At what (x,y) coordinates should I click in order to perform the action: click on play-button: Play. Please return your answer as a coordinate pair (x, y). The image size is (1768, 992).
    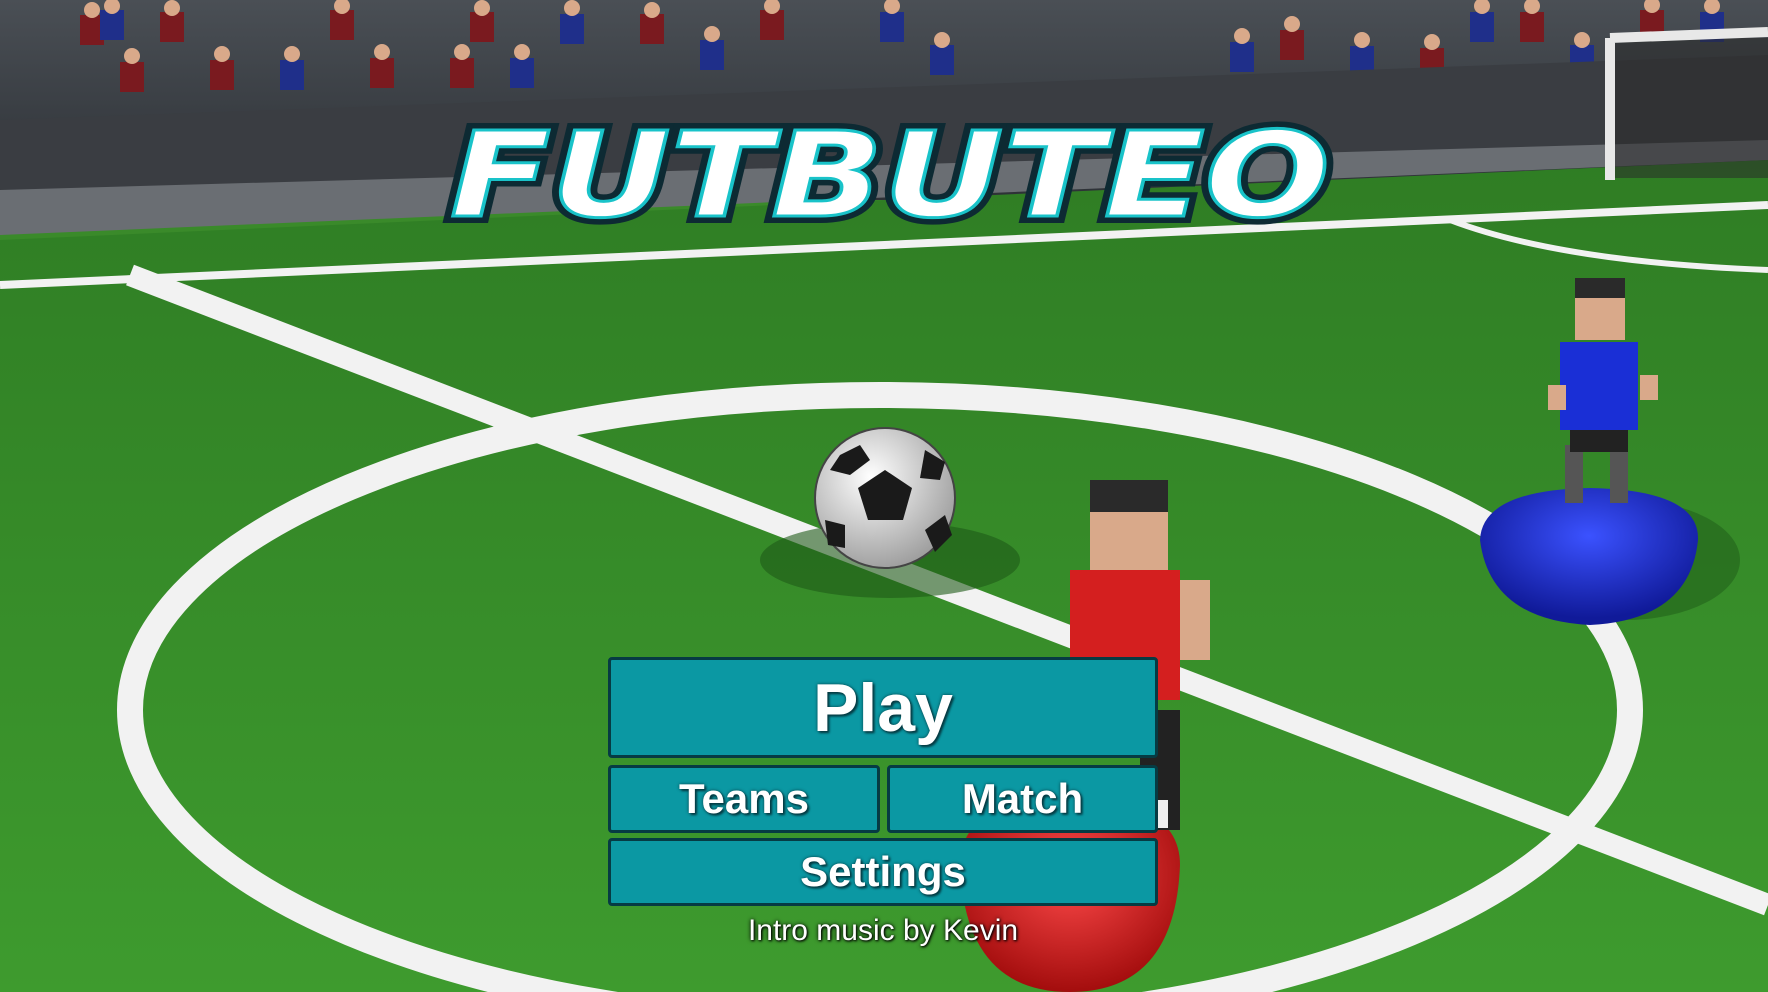
    Looking at the image, I should click on (883, 707).